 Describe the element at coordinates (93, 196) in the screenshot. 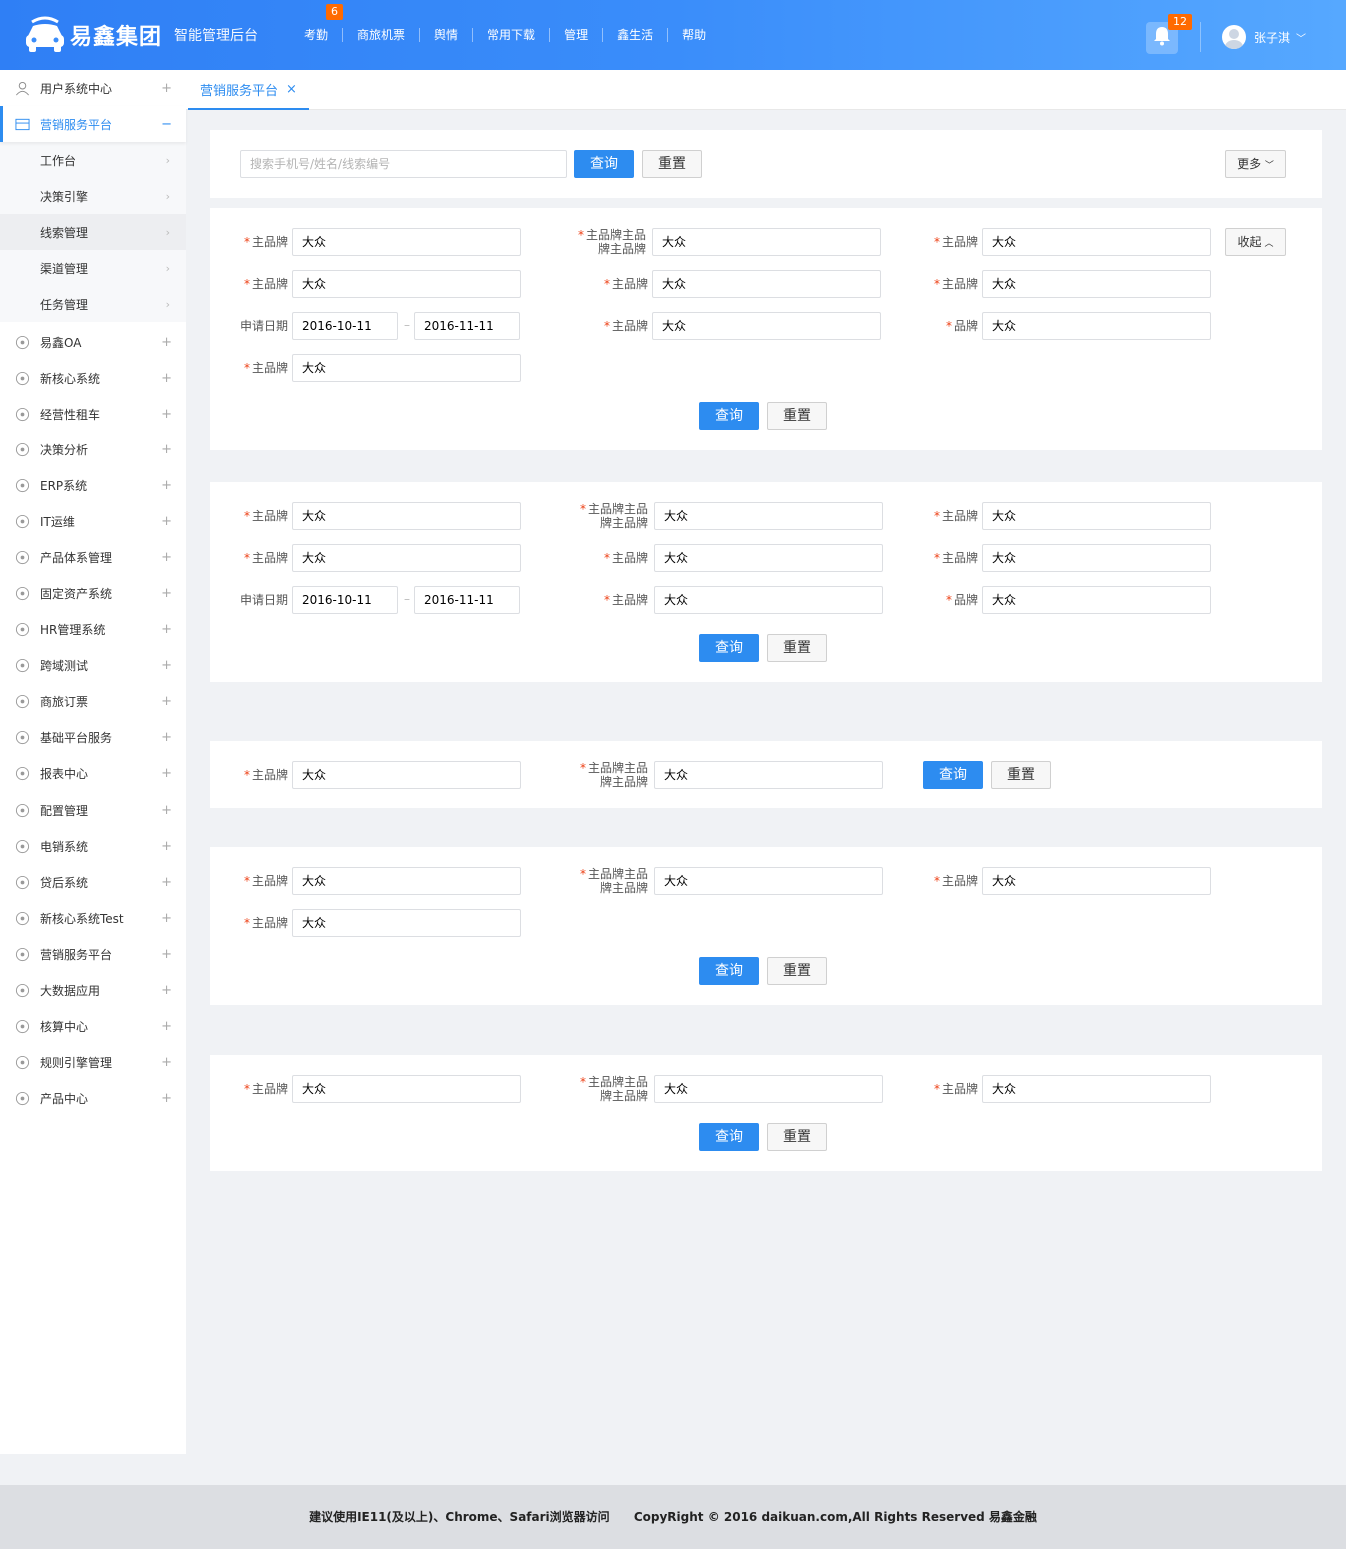

I see `sidebar-subitem-decision-engine: 决策引擎 ›` at that location.